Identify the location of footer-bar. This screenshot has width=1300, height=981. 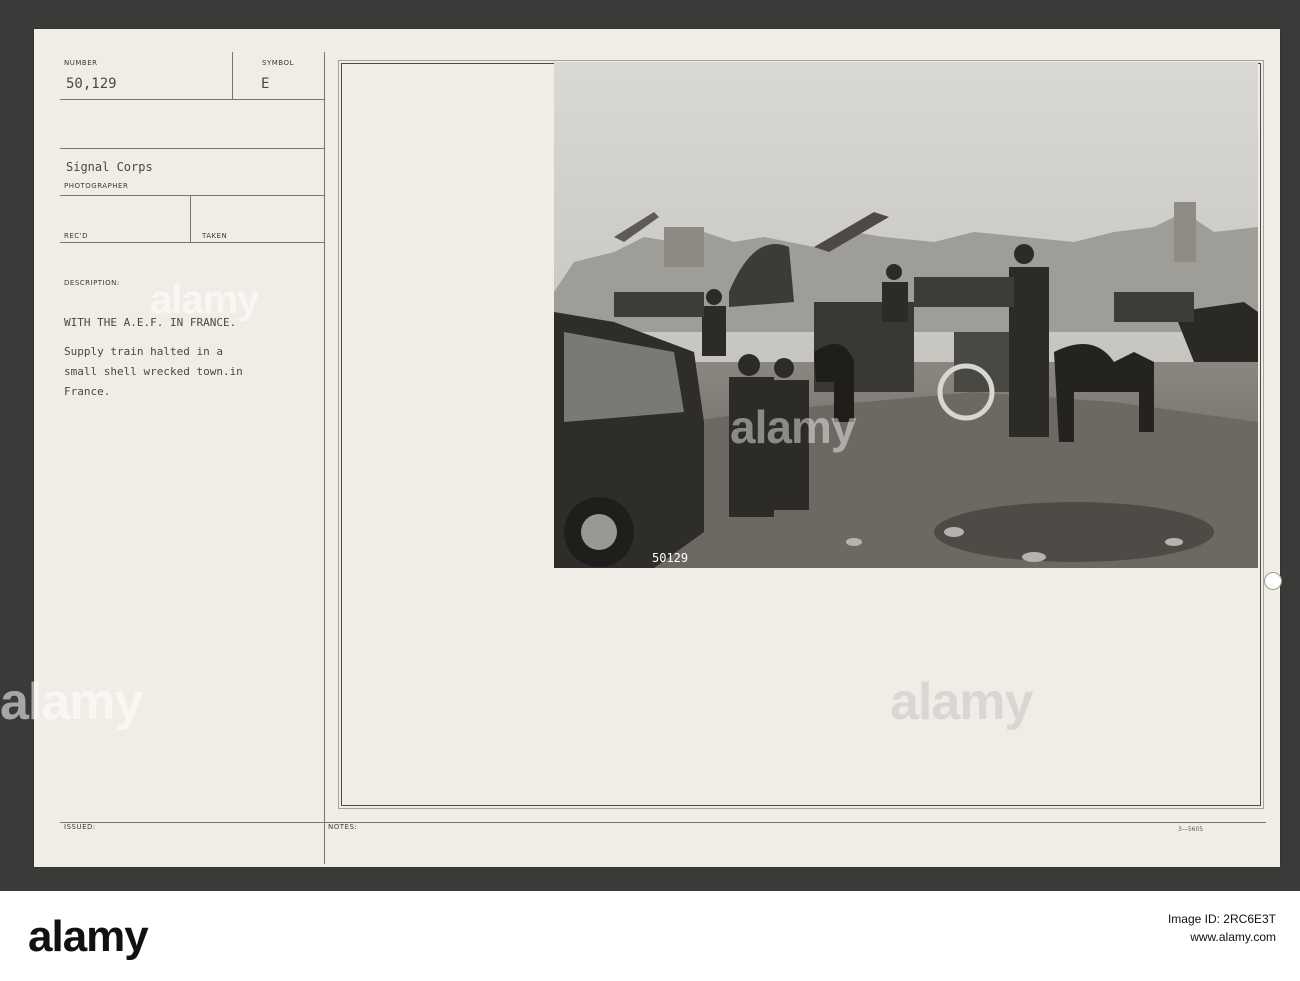
(650, 936).